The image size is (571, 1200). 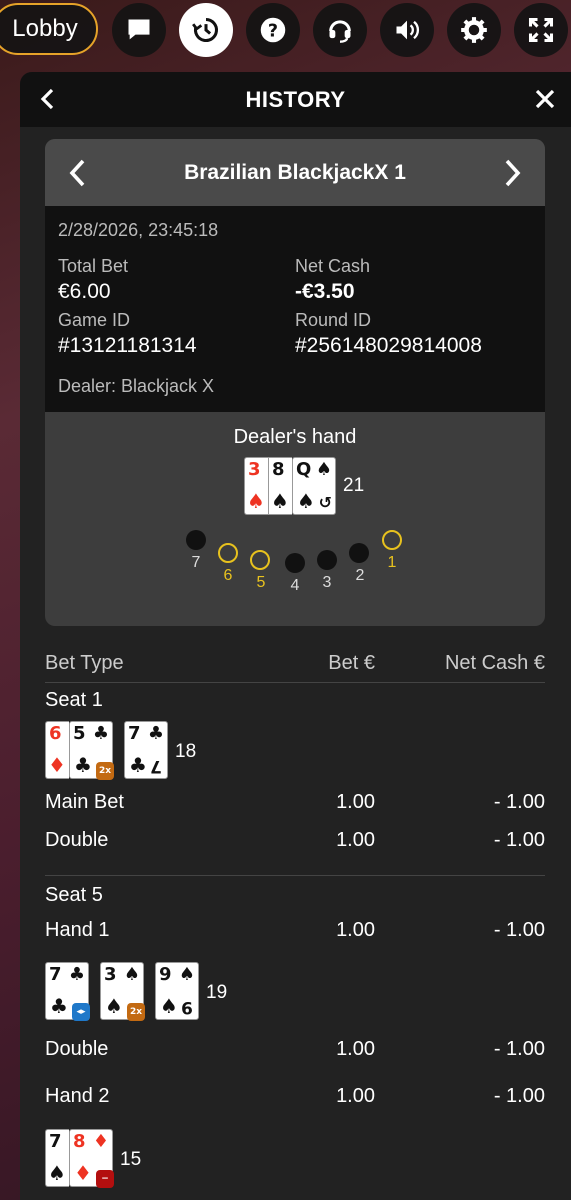 I want to click on seat-5-hand-2-score: 15, so click(x=131, y=1159).